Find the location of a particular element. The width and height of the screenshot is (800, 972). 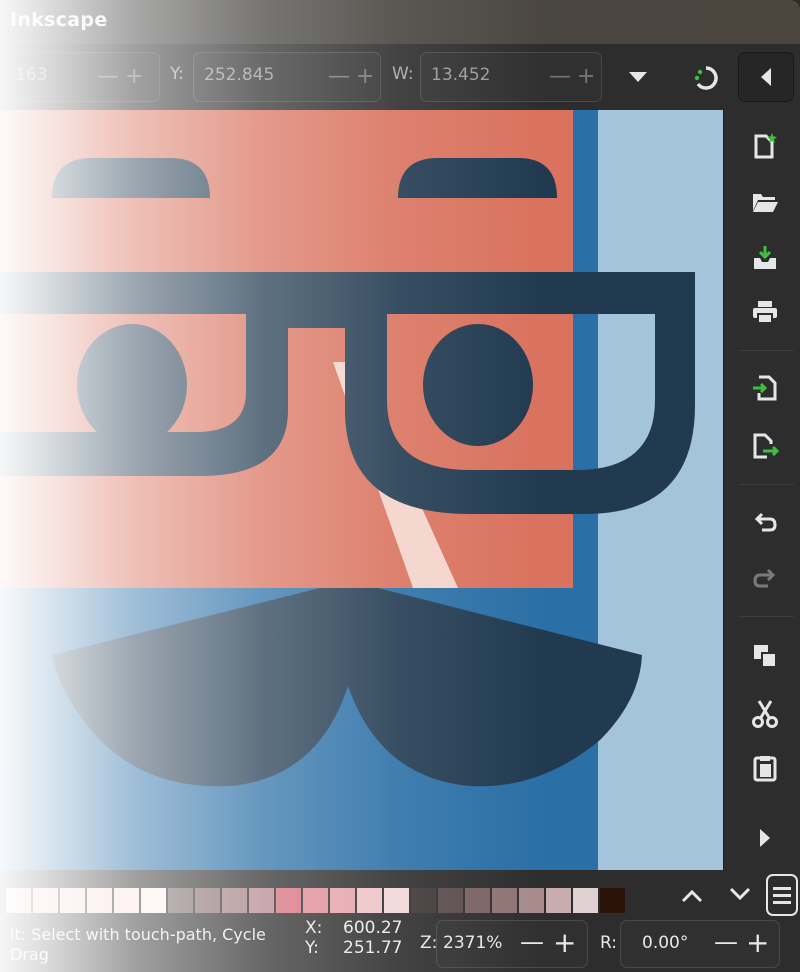

undo-icon is located at coordinates (765, 522).